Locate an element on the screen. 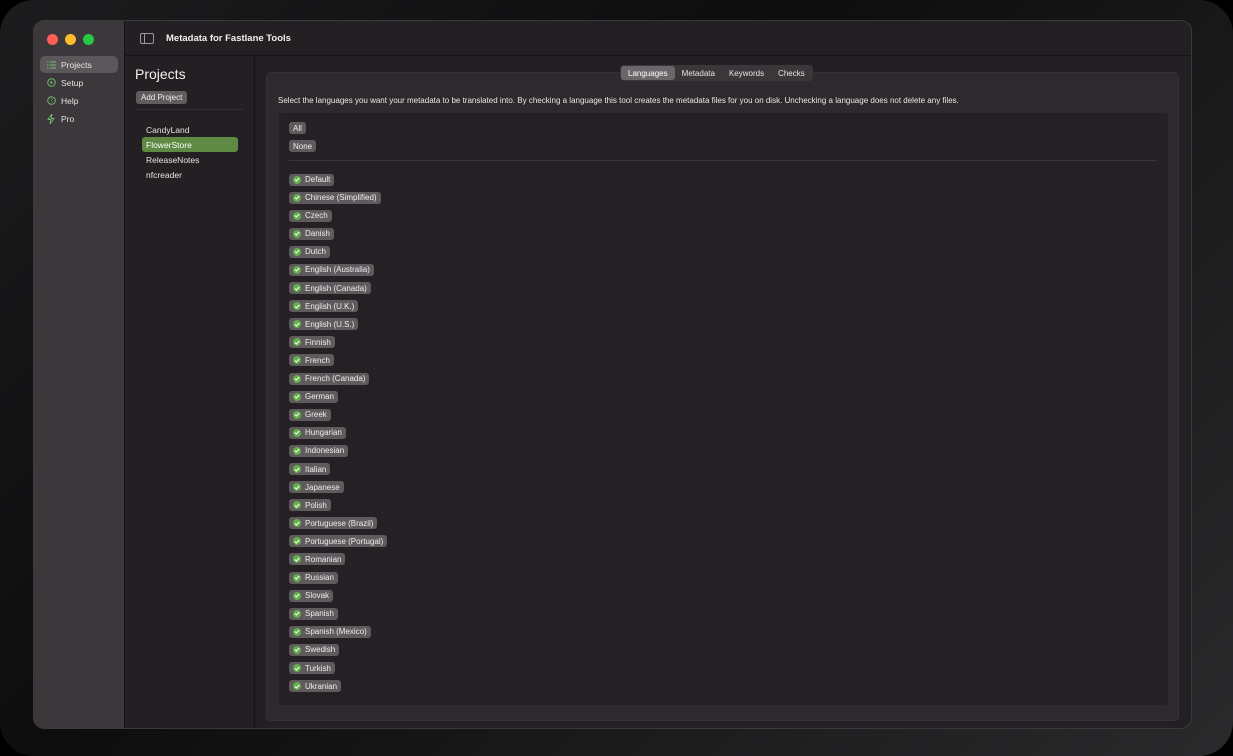 Image resolution: width=1233 pixels, height=756 pixels. language-label: Spanish is located at coordinates (319, 614).